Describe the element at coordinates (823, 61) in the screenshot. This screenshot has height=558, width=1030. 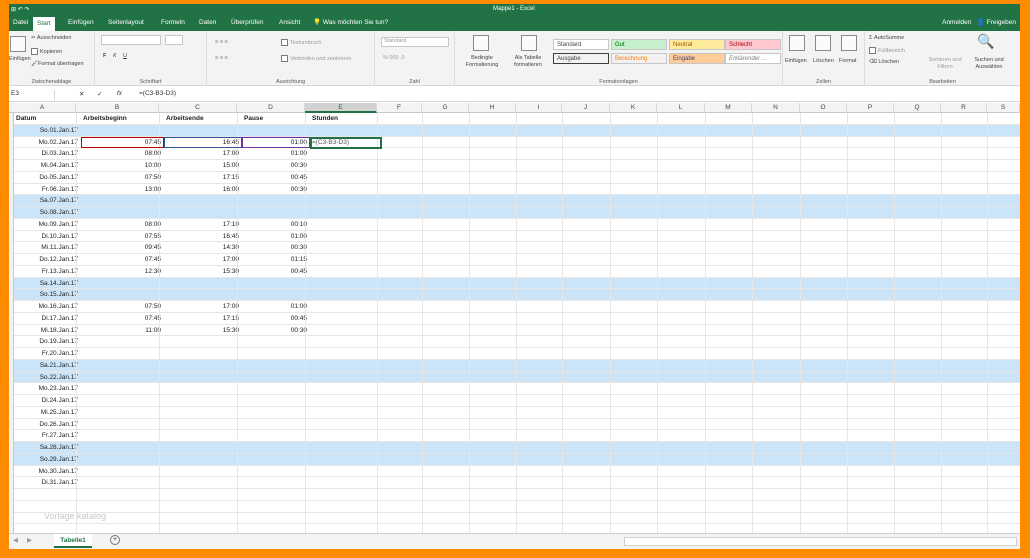
I see `delete-cells-button: Löschen` at that location.